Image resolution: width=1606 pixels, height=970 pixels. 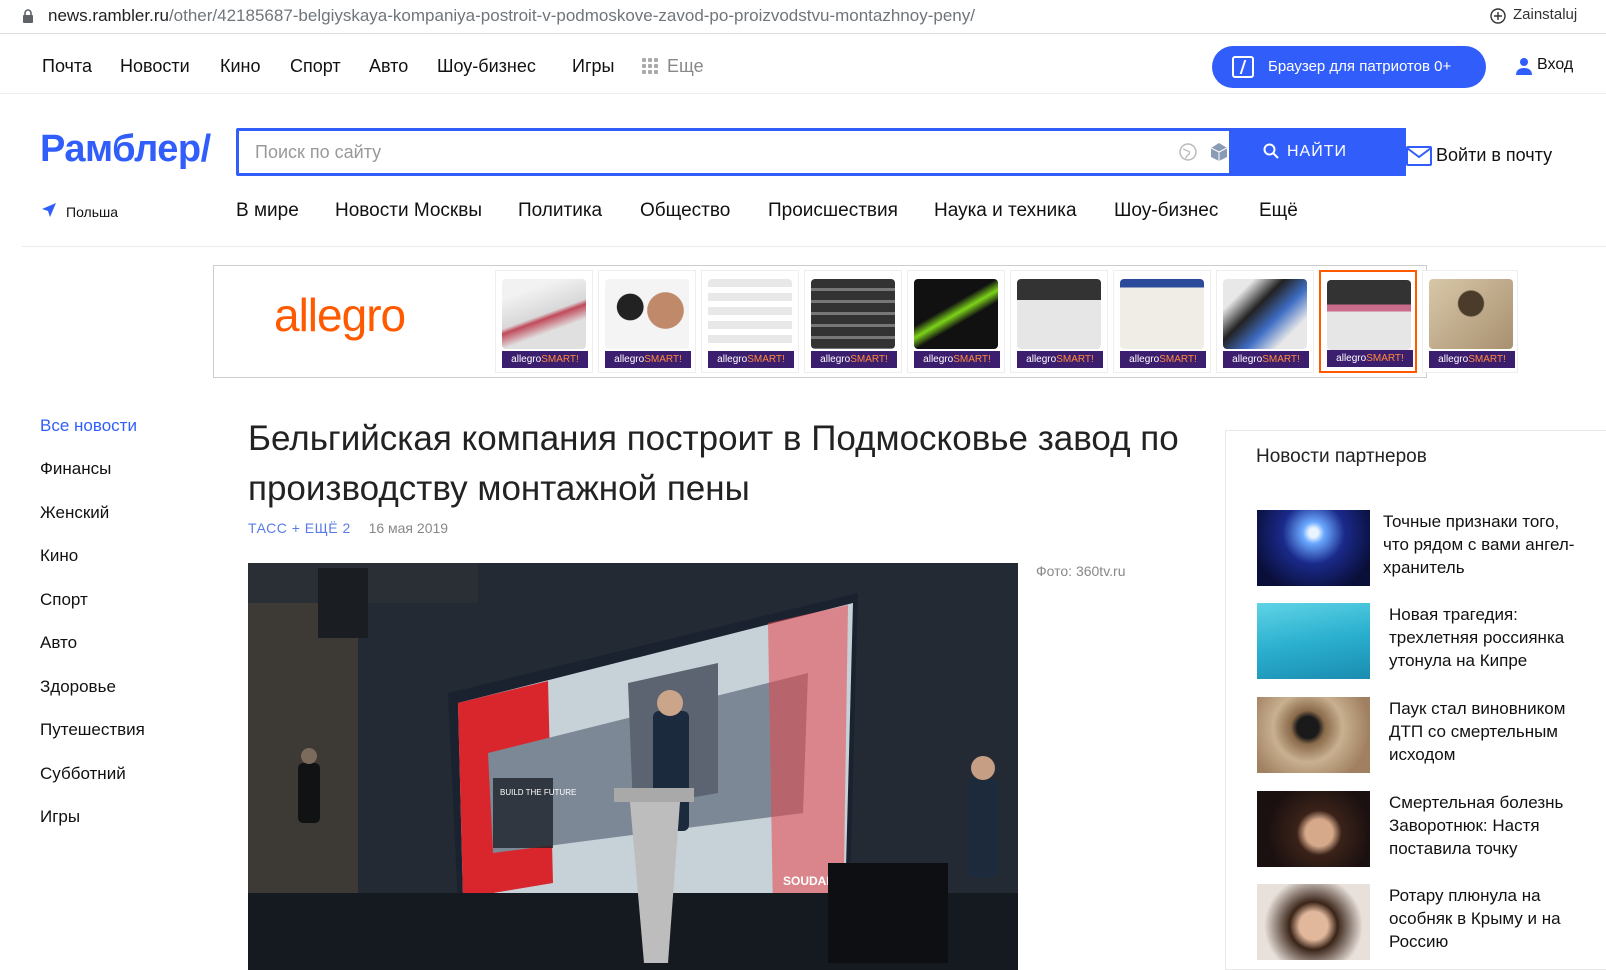 I want to click on rubric-finance: Финансы, so click(x=75, y=469).